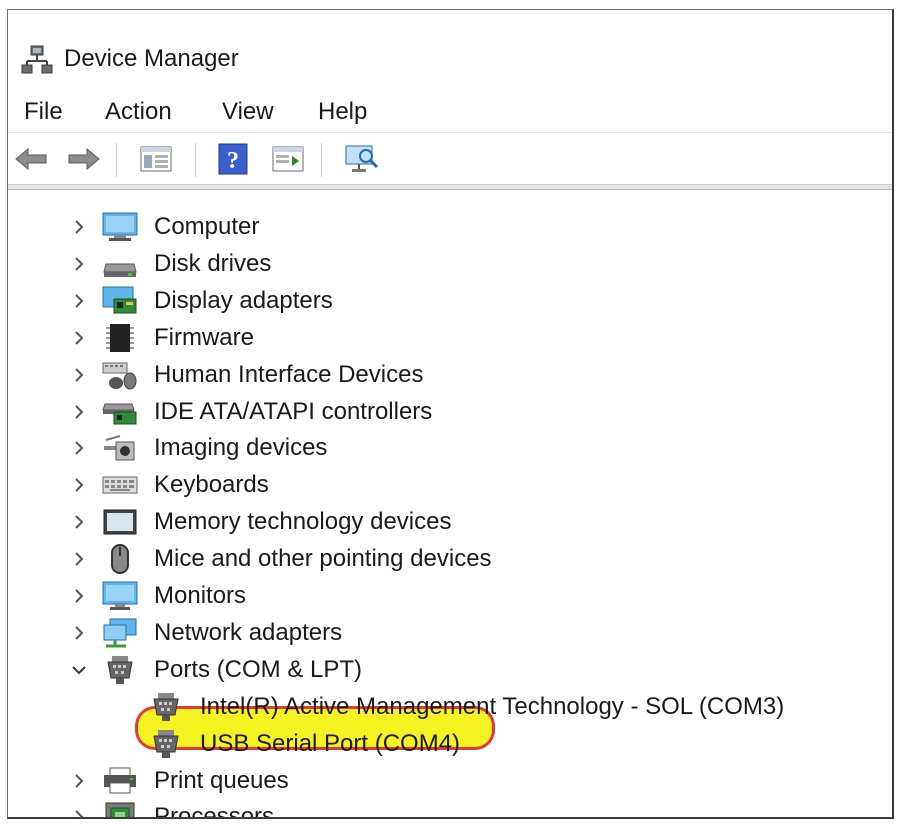 The height and width of the screenshot is (825, 898). Describe the element at coordinates (120, 596) in the screenshot. I see `monitor-icon` at that location.